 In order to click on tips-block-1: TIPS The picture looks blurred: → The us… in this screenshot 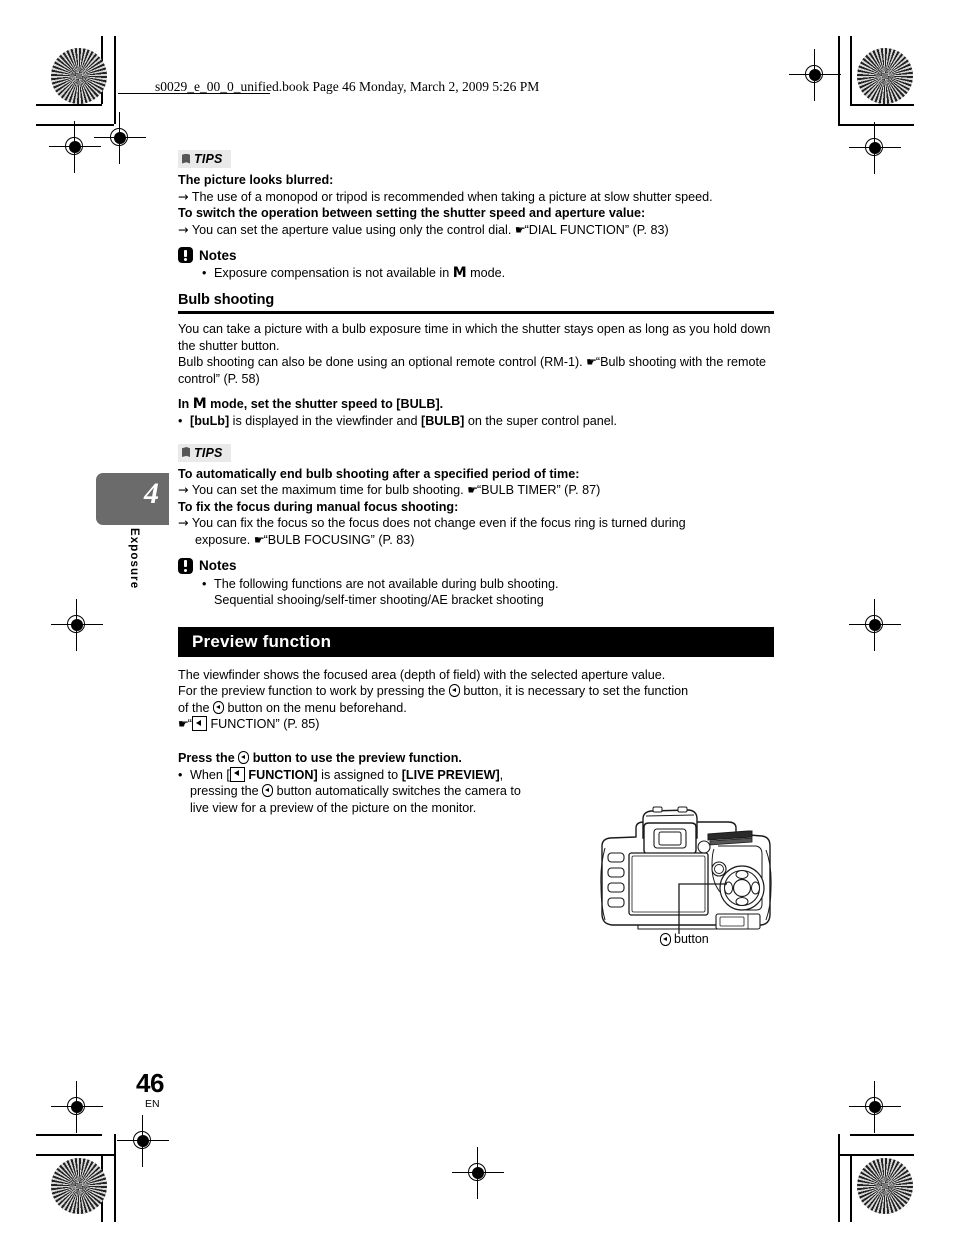, I will do `click(476, 194)`.